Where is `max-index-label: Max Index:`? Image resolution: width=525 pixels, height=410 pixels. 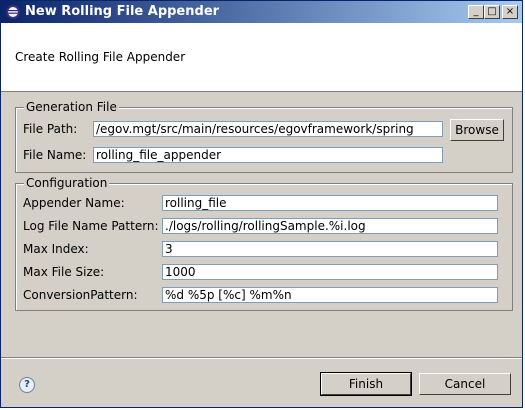
max-index-label: Max Index: is located at coordinates (56, 249).